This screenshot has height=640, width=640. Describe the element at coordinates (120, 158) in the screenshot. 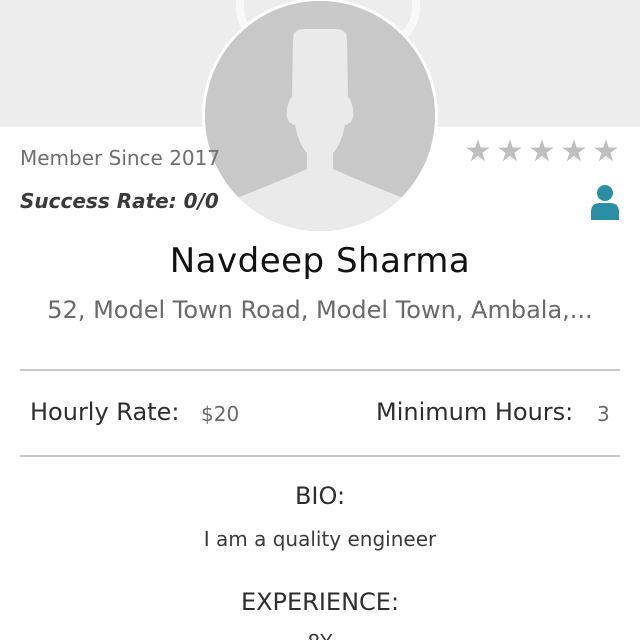

I see `member-since-text: Member Since 2017` at that location.